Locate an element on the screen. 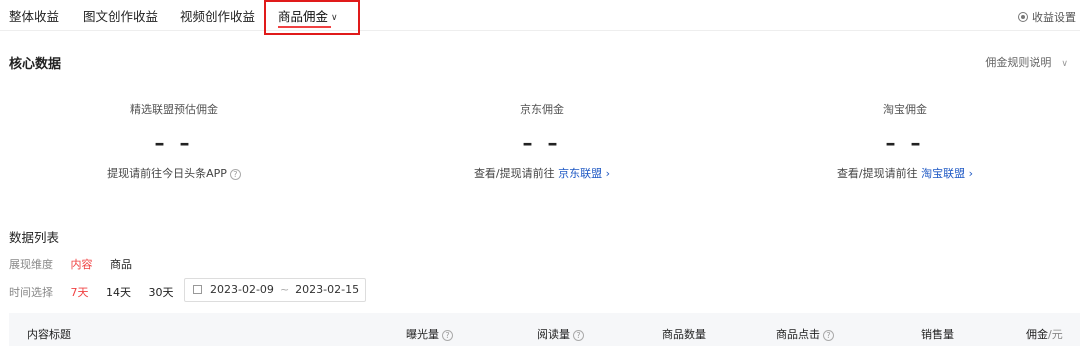 This screenshot has width=1080, height=346. core-data-title: 核心数据 is located at coordinates (35, 64).